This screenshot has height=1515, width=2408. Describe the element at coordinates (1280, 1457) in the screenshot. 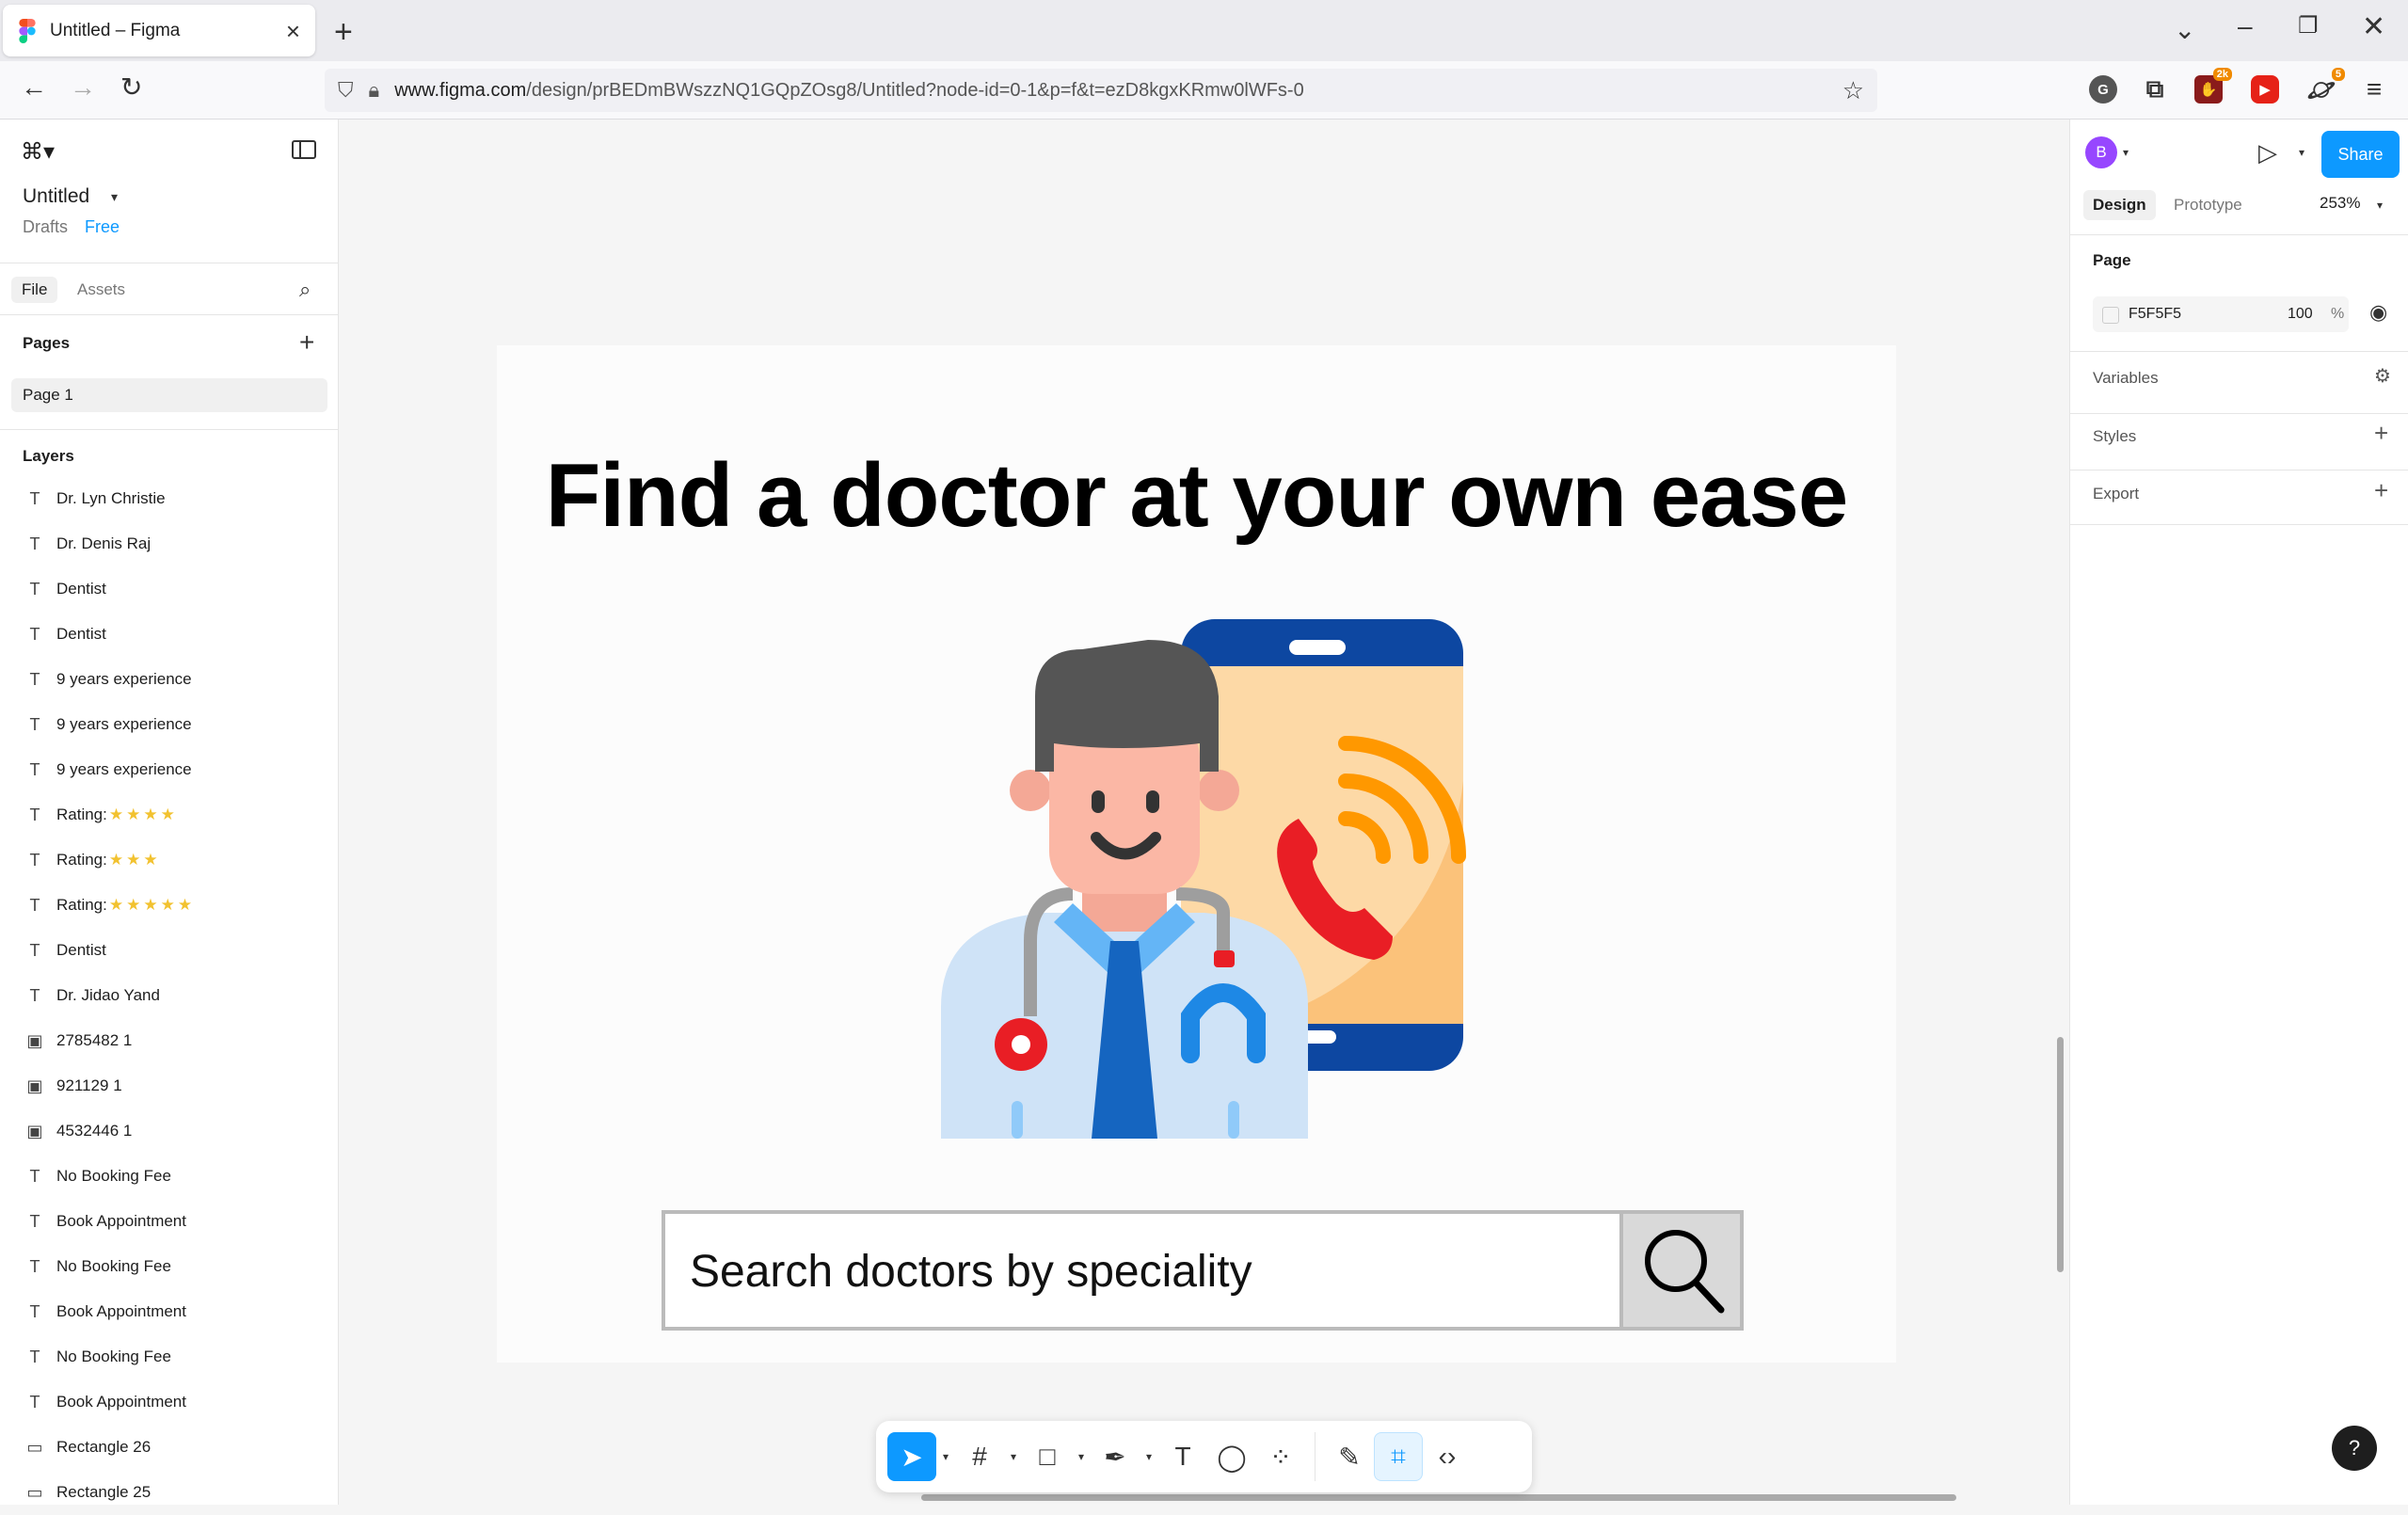

I see `actions-tool-icon: ⁘` at that location.